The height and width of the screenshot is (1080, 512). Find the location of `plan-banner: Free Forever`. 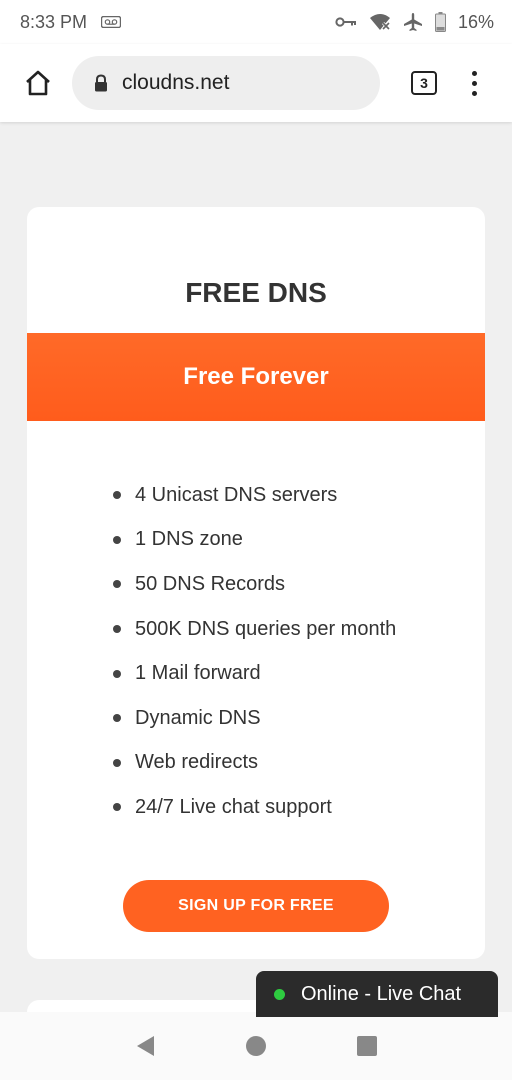

plan-banner: Free Forever is located at coordinates (256, 377).